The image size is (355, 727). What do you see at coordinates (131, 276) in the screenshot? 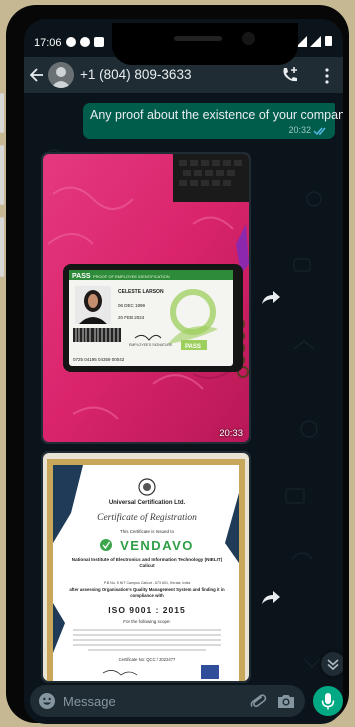
I see `id-card-header-sub: PROOF OF EMPLOYEE IDENTIFICATION` at bounding box center [131, 276].